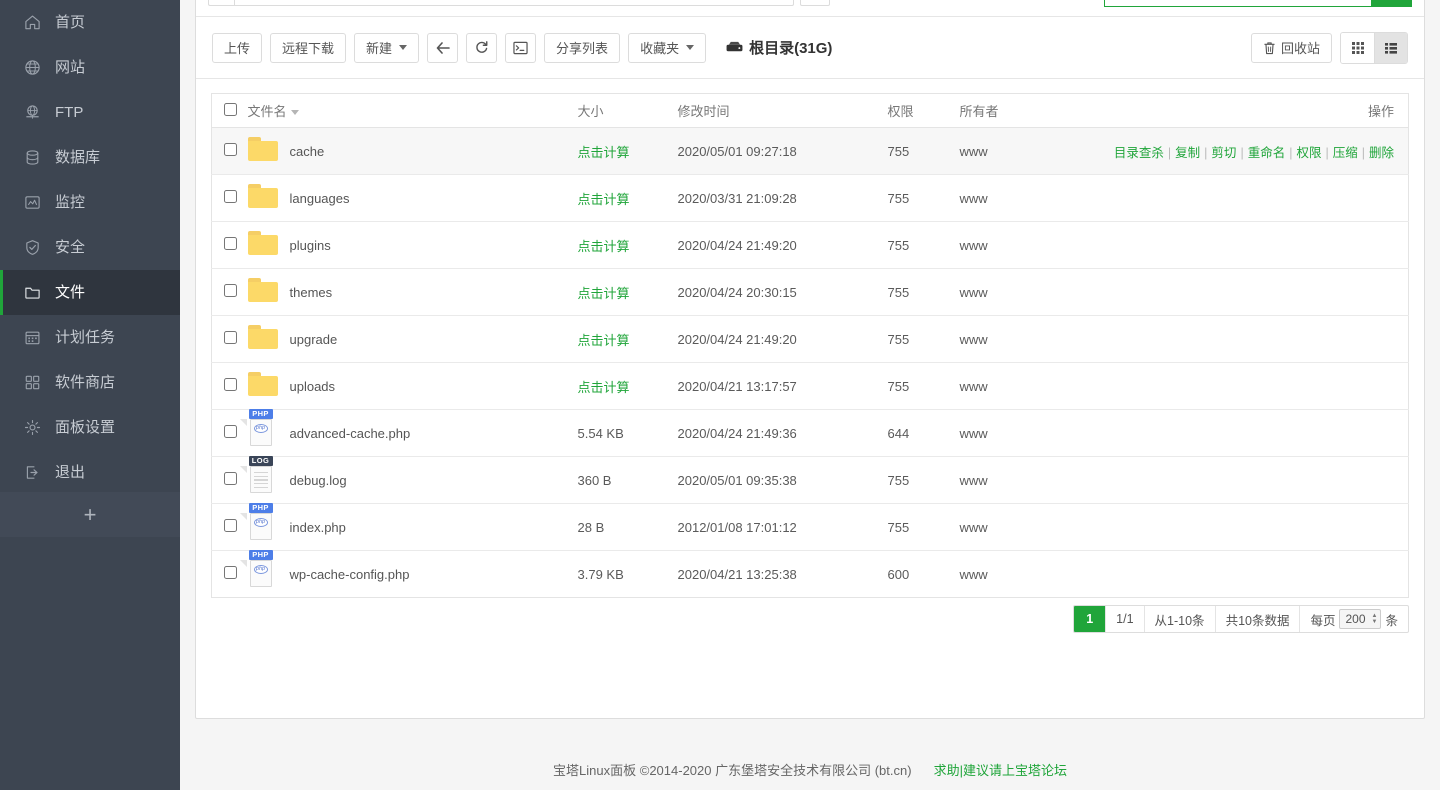 Image resolution: width=1440 pixels, height=790 pixels. What do you see at coordinates (237, 47) in the screenshot?
I see `upload-button: 上传` at bounding box center [237, 47].